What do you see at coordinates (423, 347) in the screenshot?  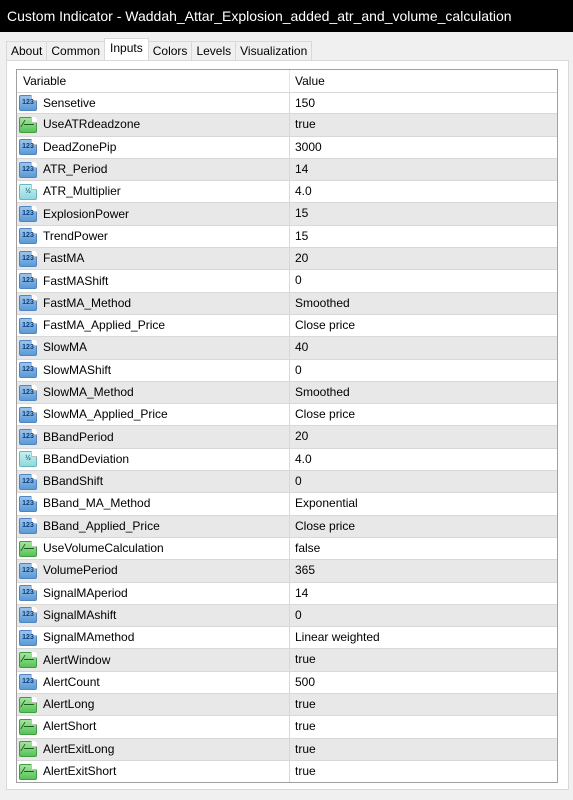 I see `value-cell: 40` at bounding box center [423, 347].